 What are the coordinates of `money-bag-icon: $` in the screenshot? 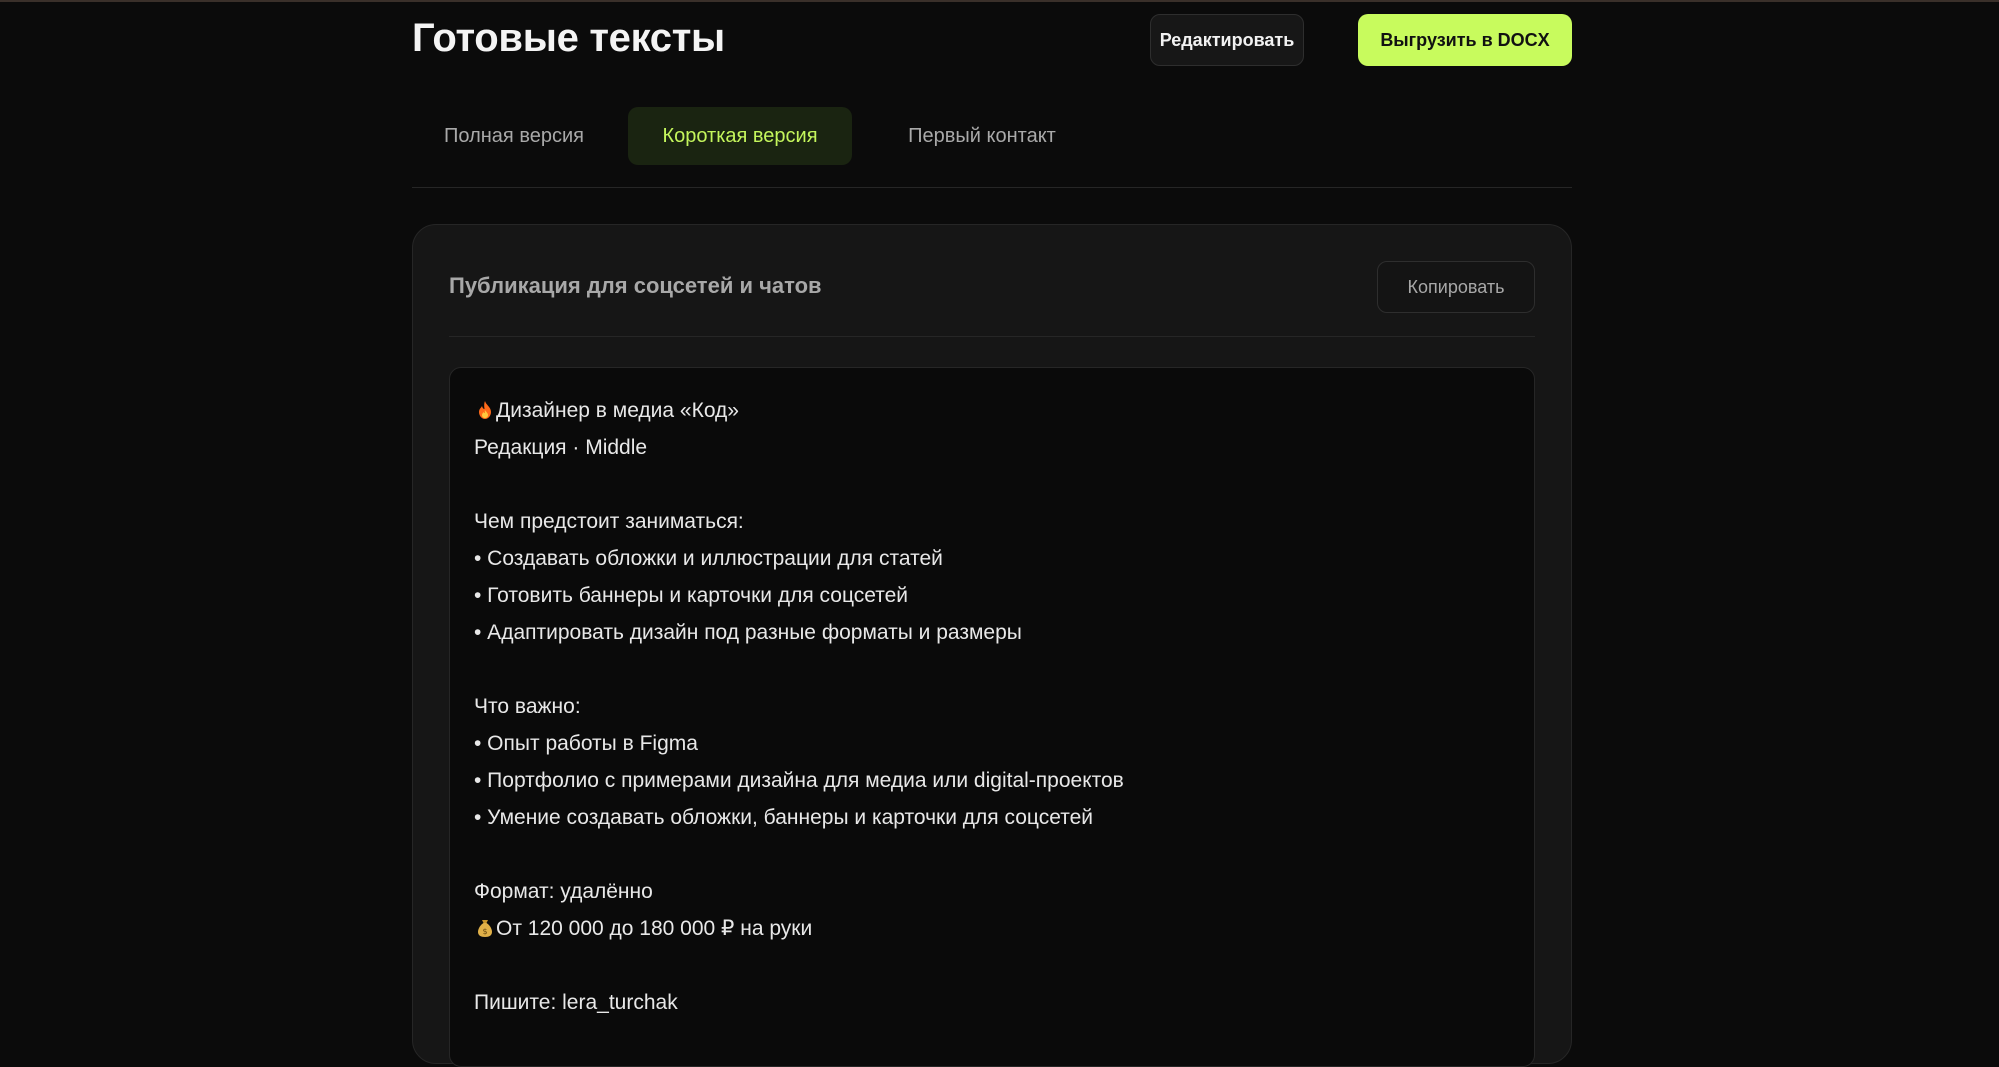 It's located at (485, 928).